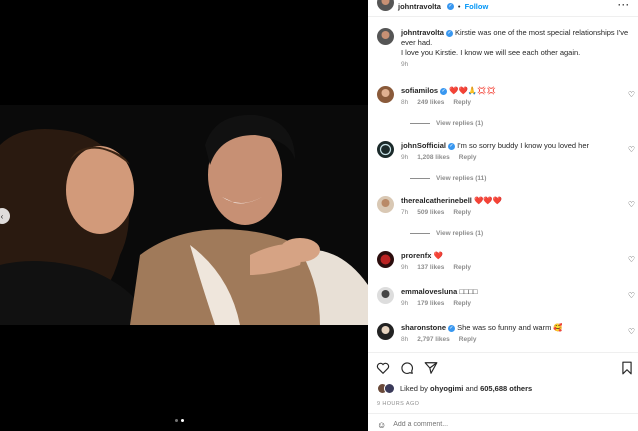  I want to click on carousel-dot-active, so click(182, 420).